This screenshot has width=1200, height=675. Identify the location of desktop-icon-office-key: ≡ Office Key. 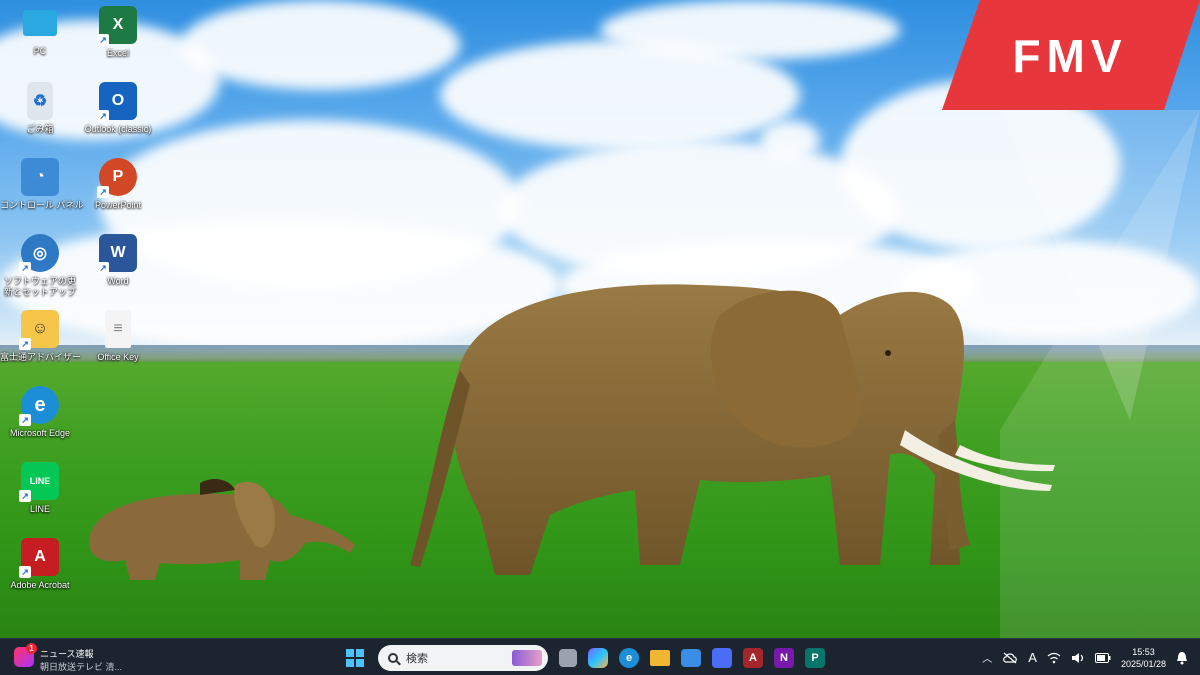
(118, 336).